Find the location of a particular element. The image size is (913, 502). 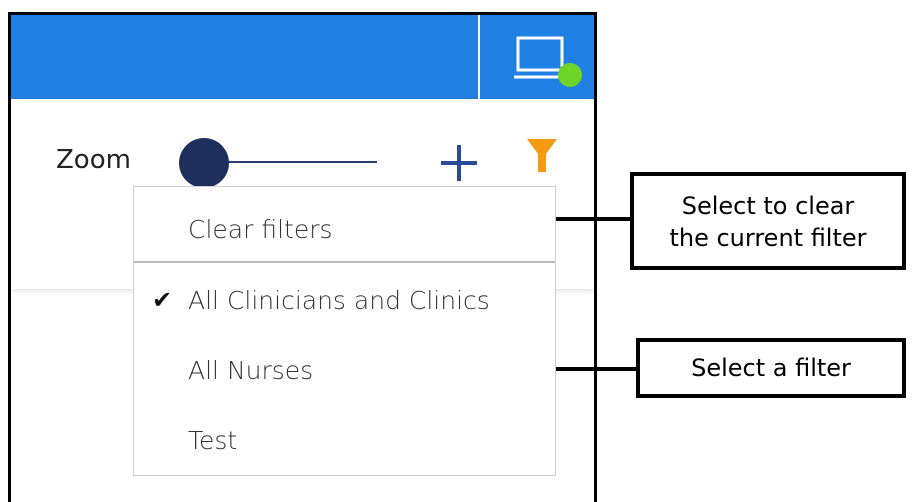

zoom-label: Zoom is located at coordinates (93, 160).